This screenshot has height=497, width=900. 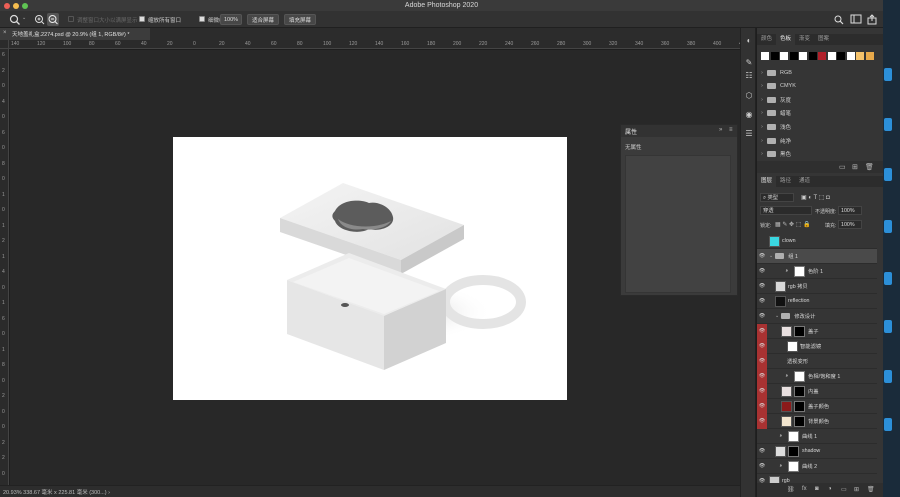 What do you see at coordinates (16, 6) in the screenshot?
I see `minimize-window-button` at bounding box center [16, 6].